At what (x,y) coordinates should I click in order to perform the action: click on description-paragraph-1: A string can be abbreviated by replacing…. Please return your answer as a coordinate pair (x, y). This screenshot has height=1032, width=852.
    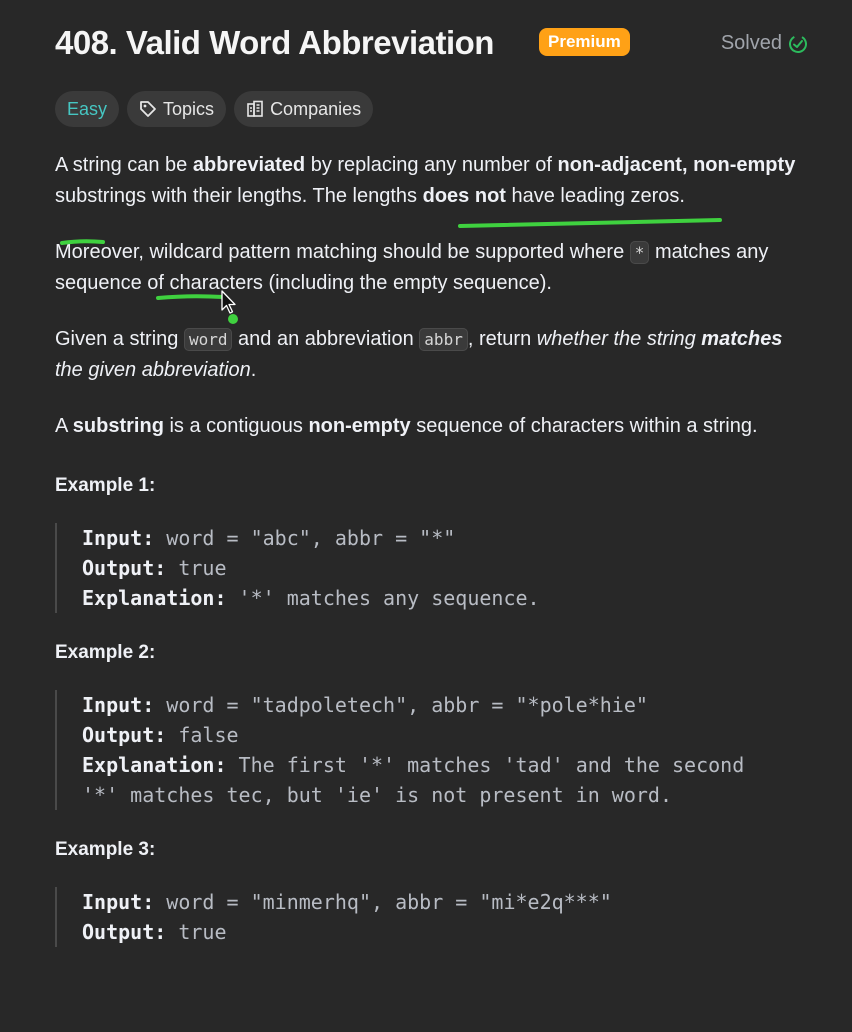
    Looking at the image, I should click on (425, 180).